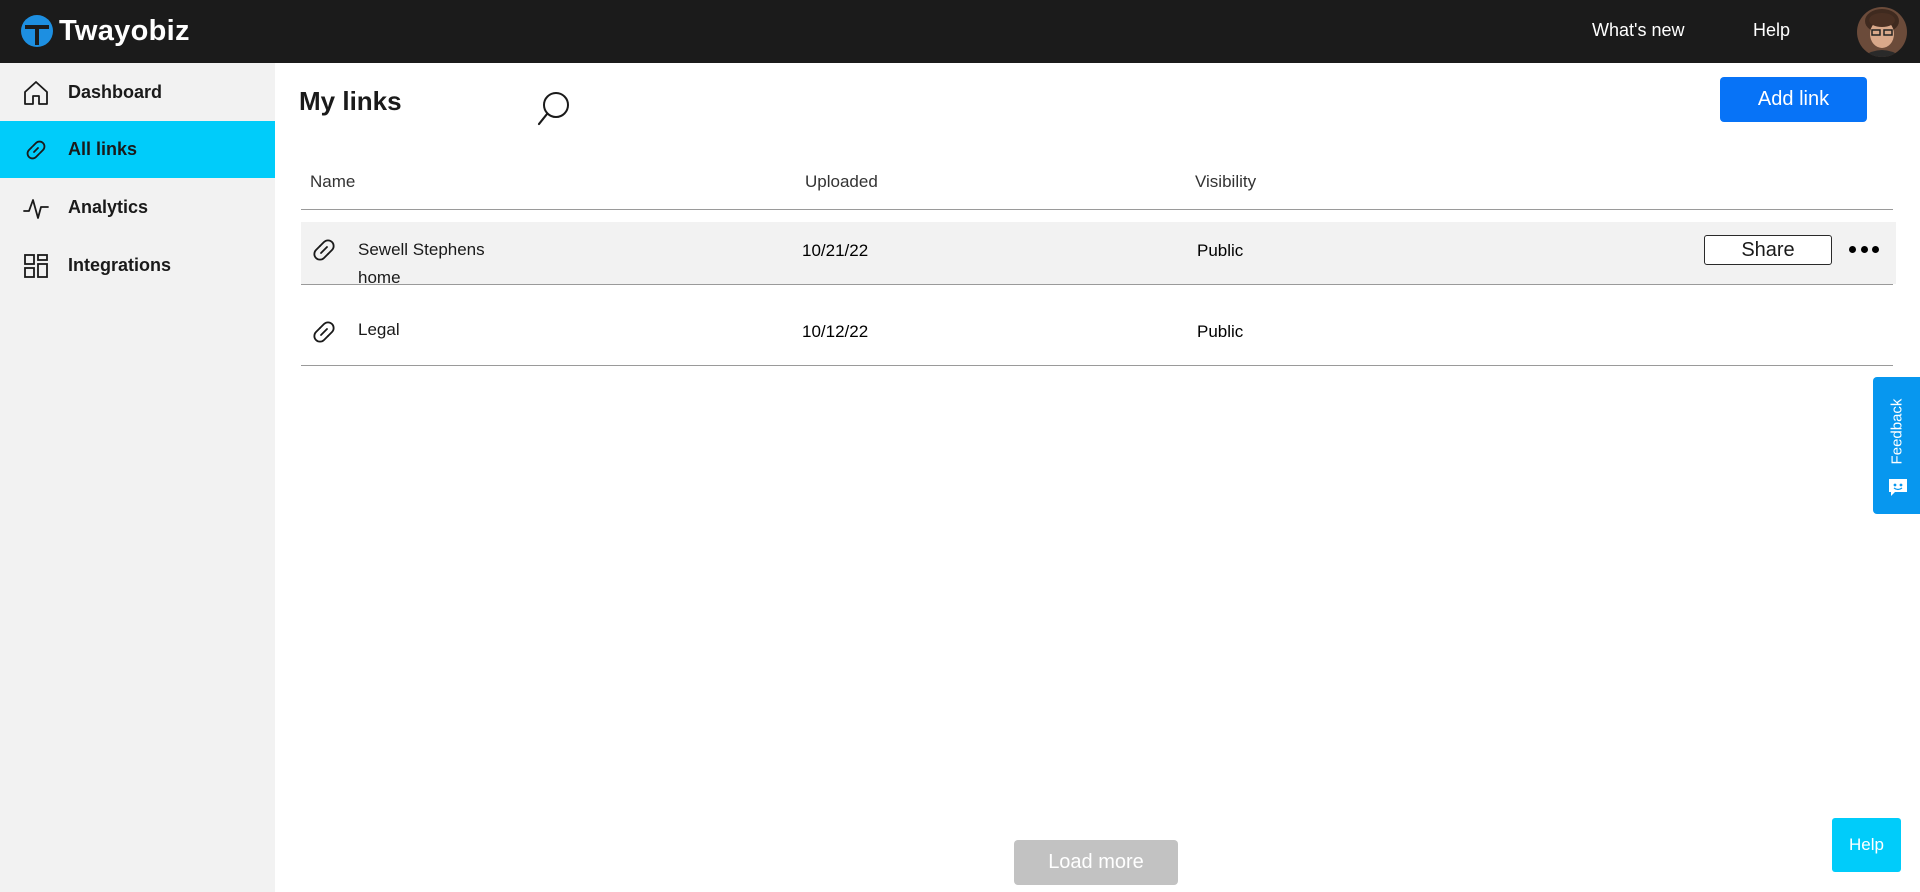 Image resolution: width=1920 pixels, height=892 pixels. I want to click on chat-icon, so click(1898, 487).